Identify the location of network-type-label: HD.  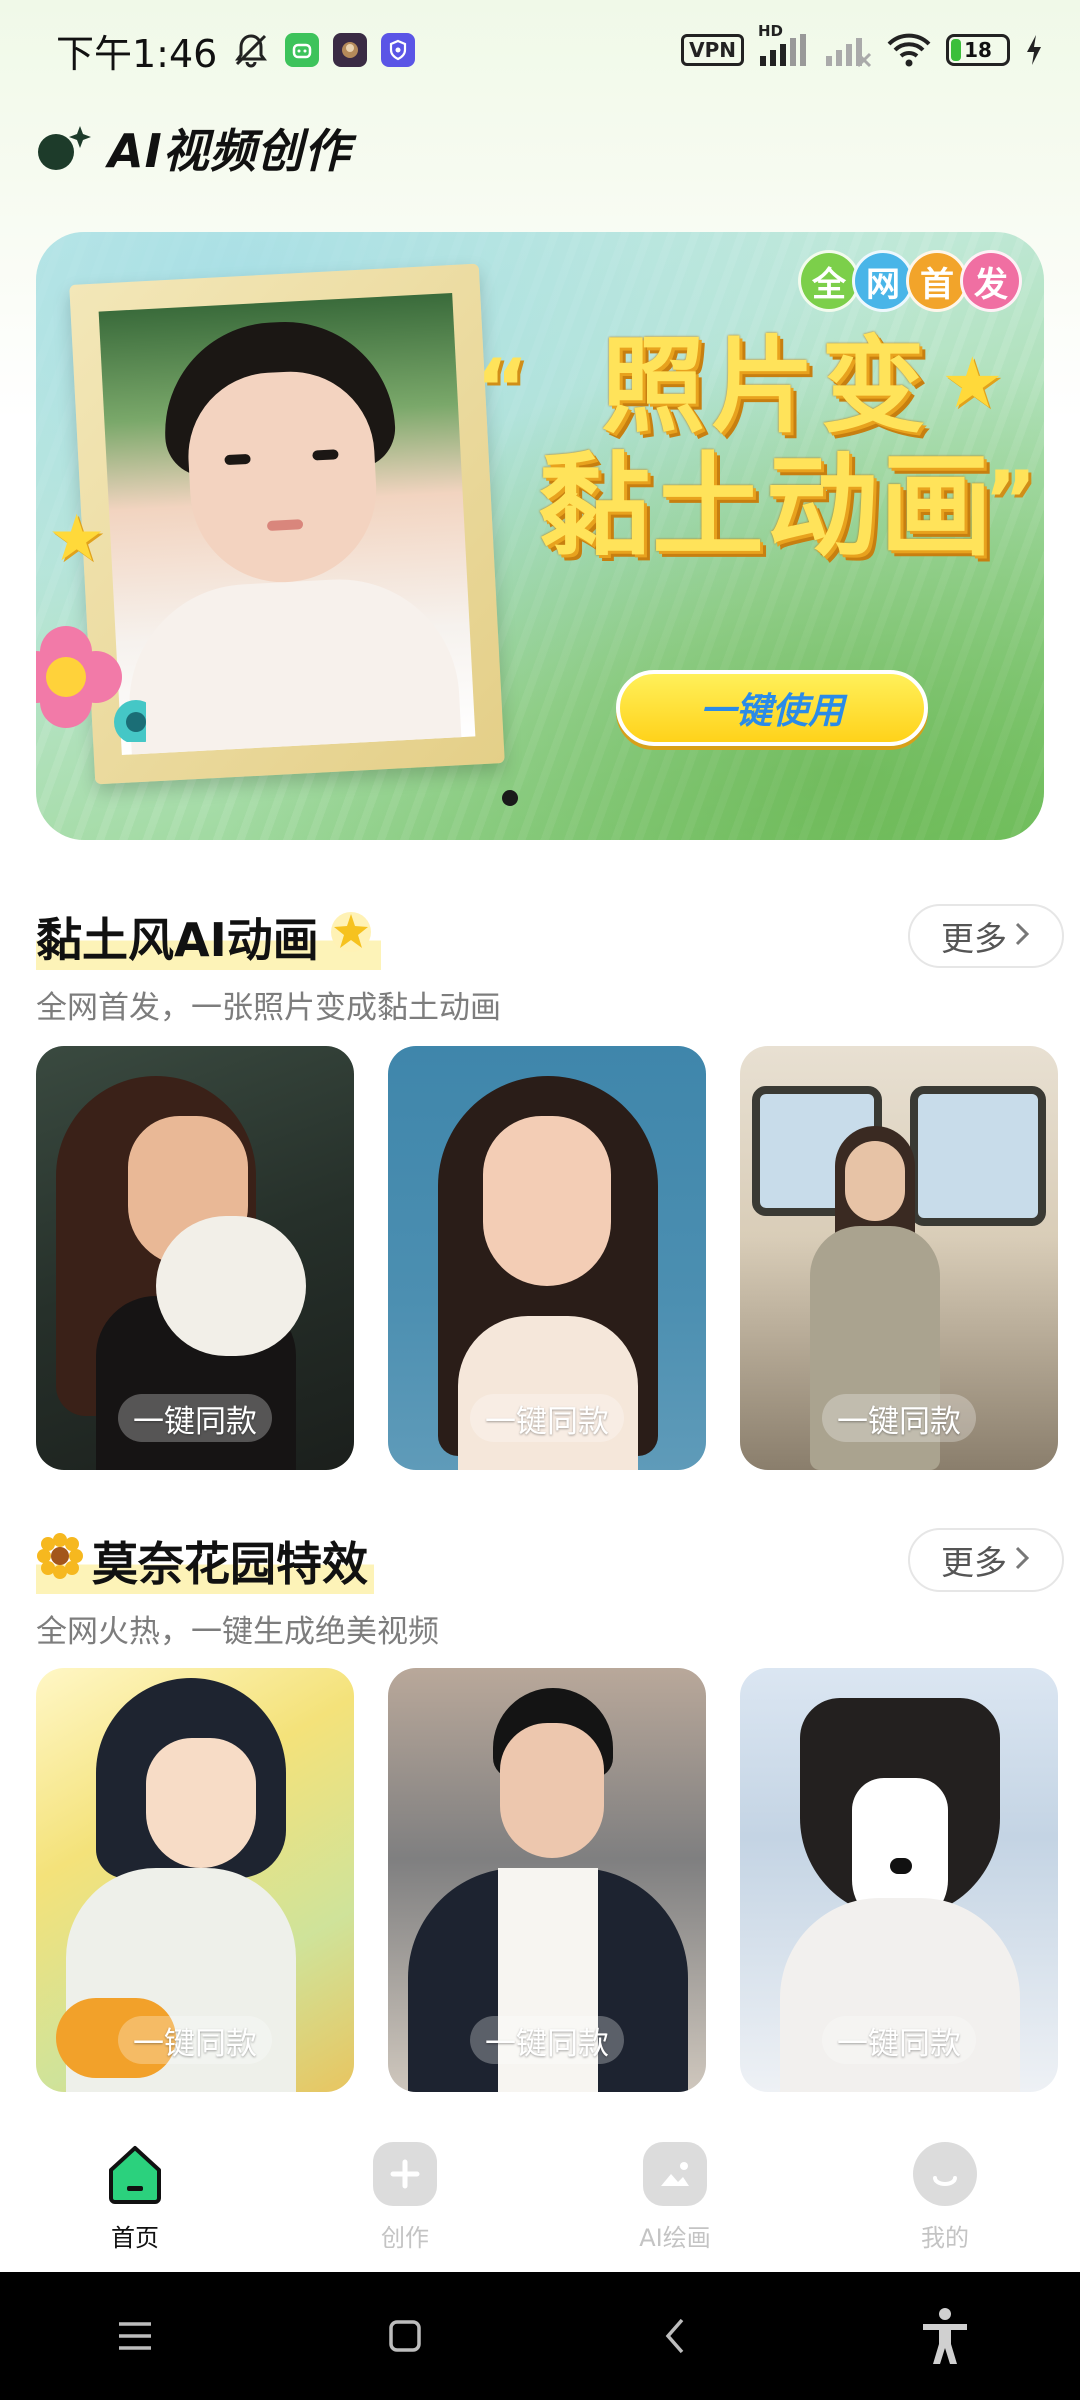
(771, 31).